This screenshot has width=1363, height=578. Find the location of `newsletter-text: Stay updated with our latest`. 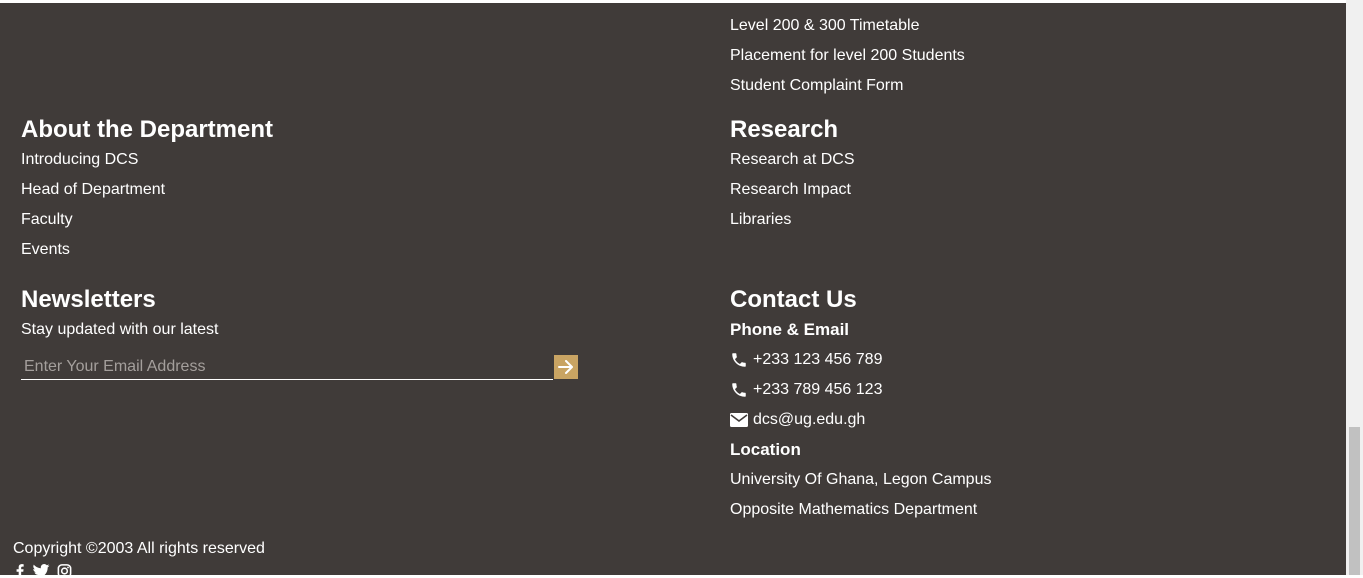

newsletter-text: Stay updated with our latest is located at coordinates (120, 329).